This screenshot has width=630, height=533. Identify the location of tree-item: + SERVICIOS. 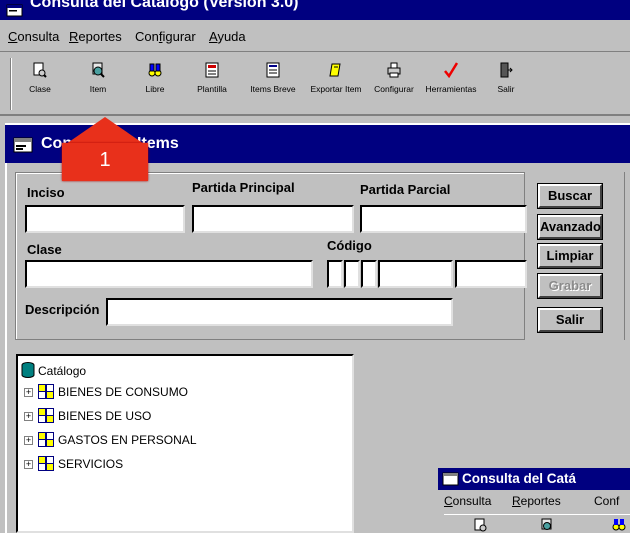
(183, 467).